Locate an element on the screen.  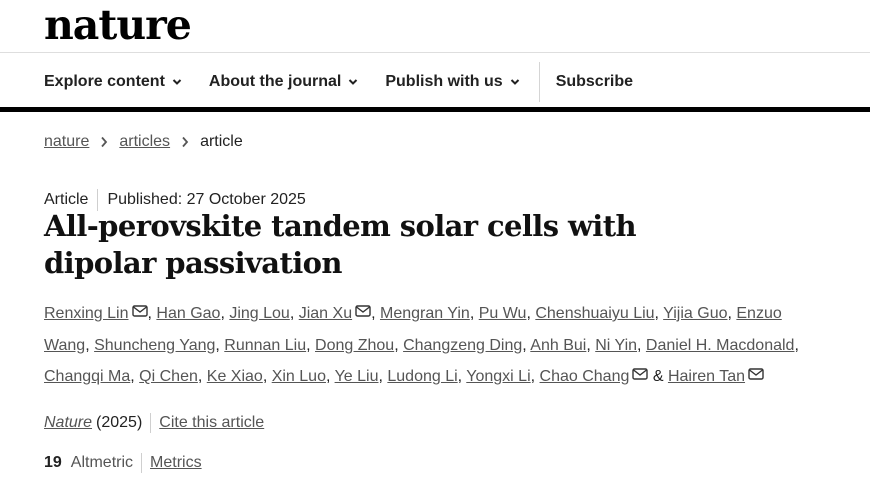
author-link: Ni Yin is located at coordinates (616, 345).